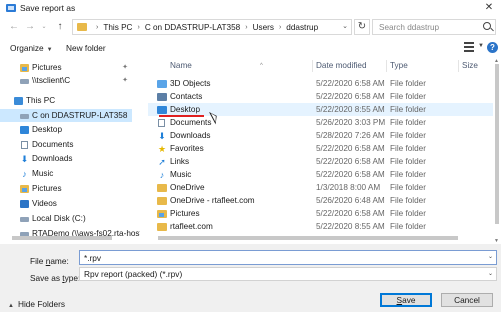  I want to click on title-bar: Save report as ✕, so click(250, 8).